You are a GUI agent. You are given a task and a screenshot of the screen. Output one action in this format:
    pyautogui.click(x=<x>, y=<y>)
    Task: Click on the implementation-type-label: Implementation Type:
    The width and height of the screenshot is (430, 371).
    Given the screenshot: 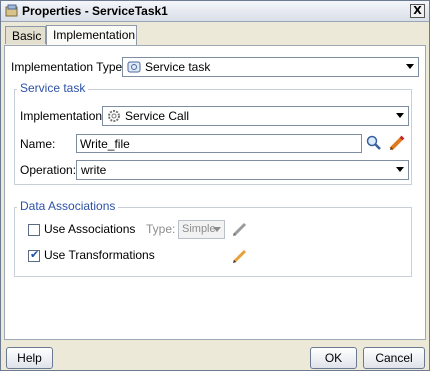 What is the action you would take?
    pyautogui.click(x=68, y=67)
    